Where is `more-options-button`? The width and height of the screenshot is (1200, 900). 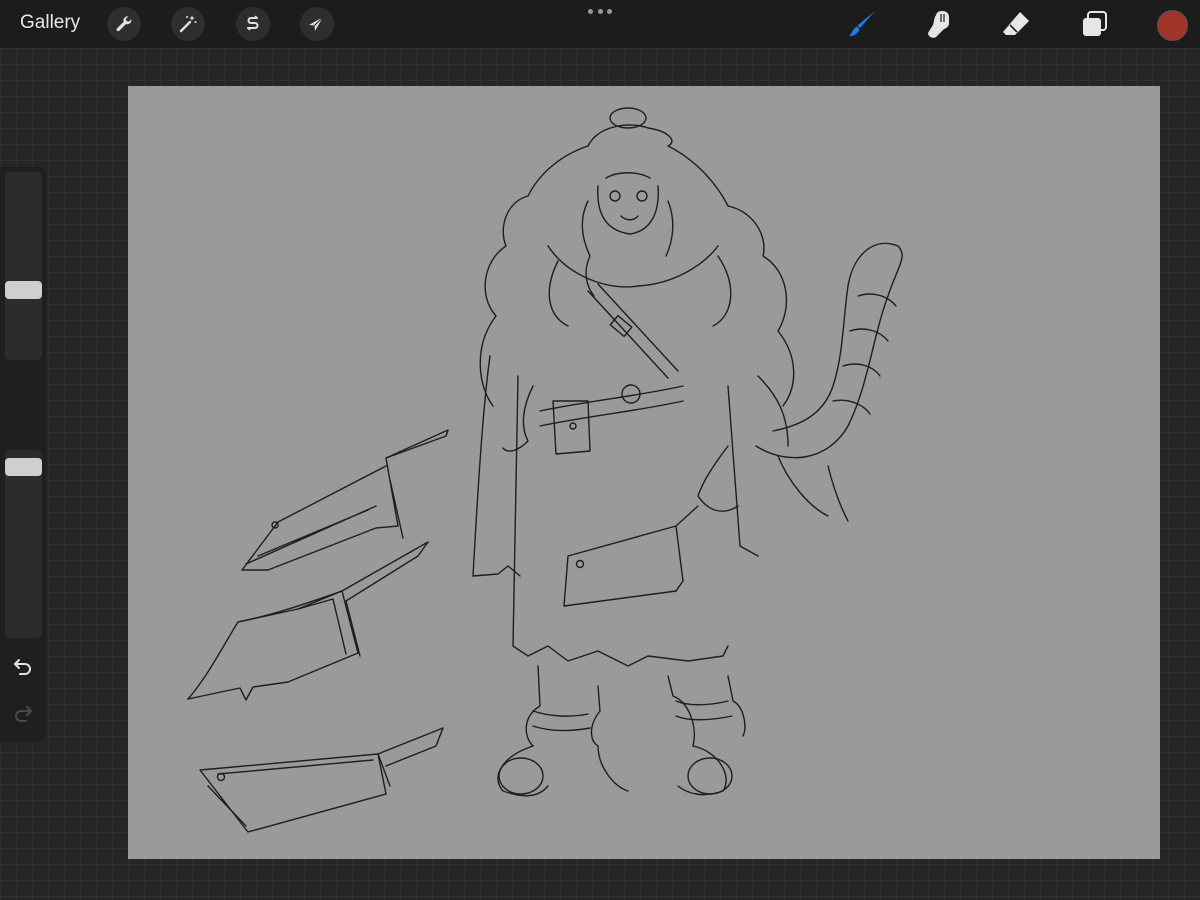 more-options-button is located at coordinates (600, 11).